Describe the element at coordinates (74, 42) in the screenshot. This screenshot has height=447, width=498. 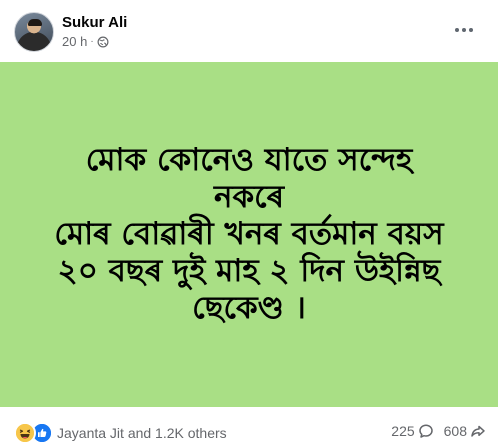
I see `post-time: 20 h` at that location.